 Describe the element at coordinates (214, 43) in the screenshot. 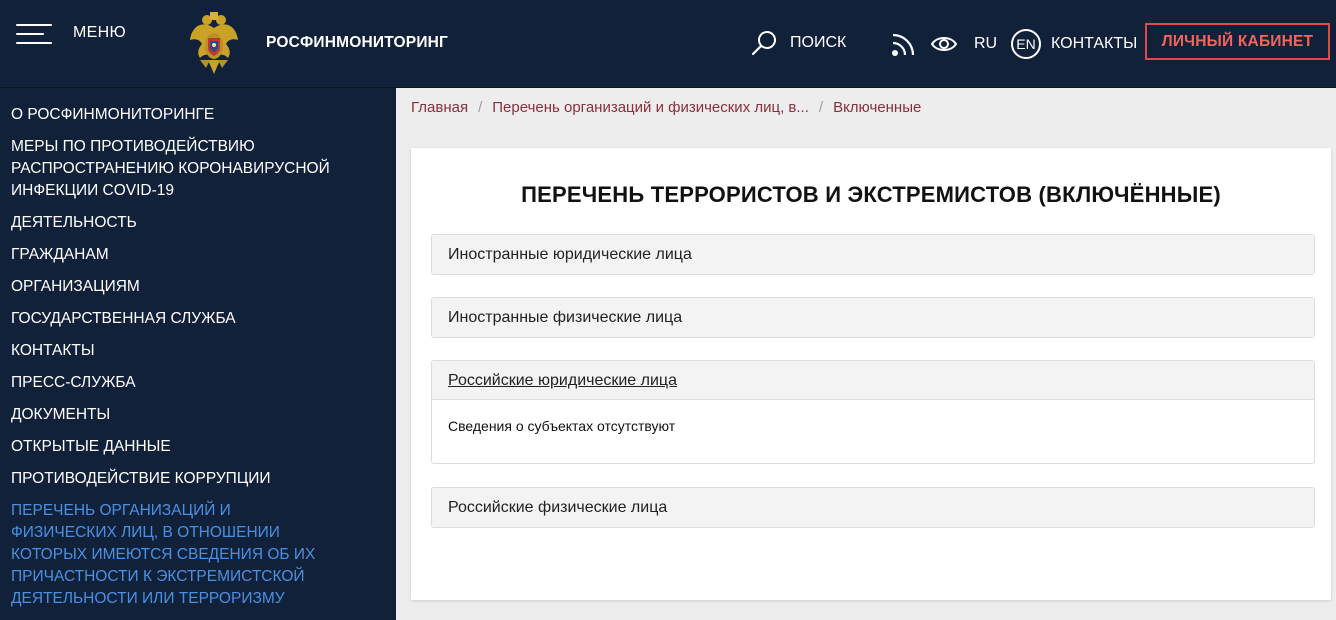

I see `emblem-logo` at that location.